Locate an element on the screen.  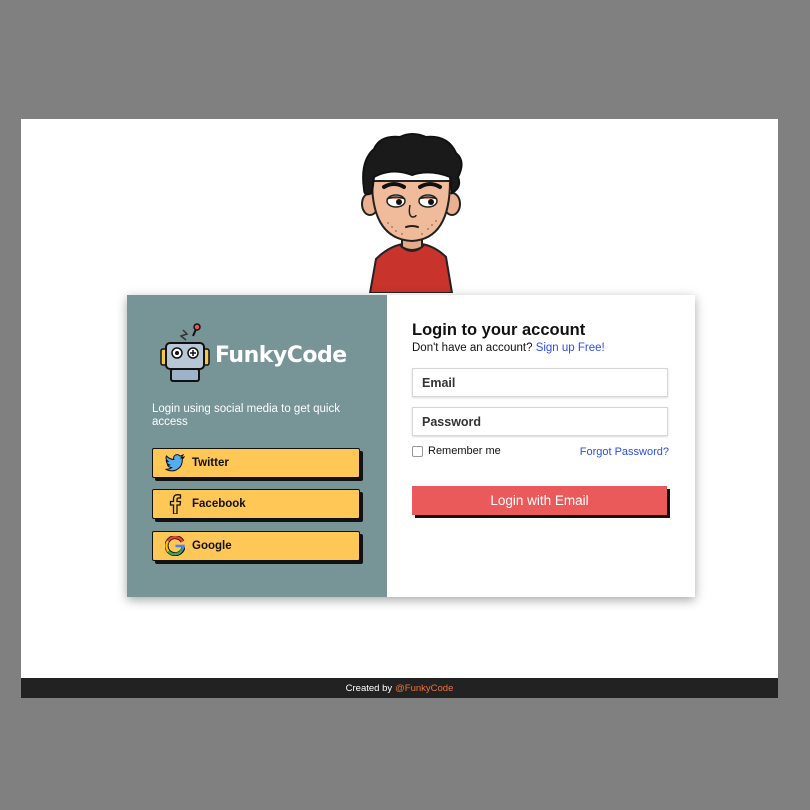
signup-link: Sign up Free! is located at coordinates (570, 348).